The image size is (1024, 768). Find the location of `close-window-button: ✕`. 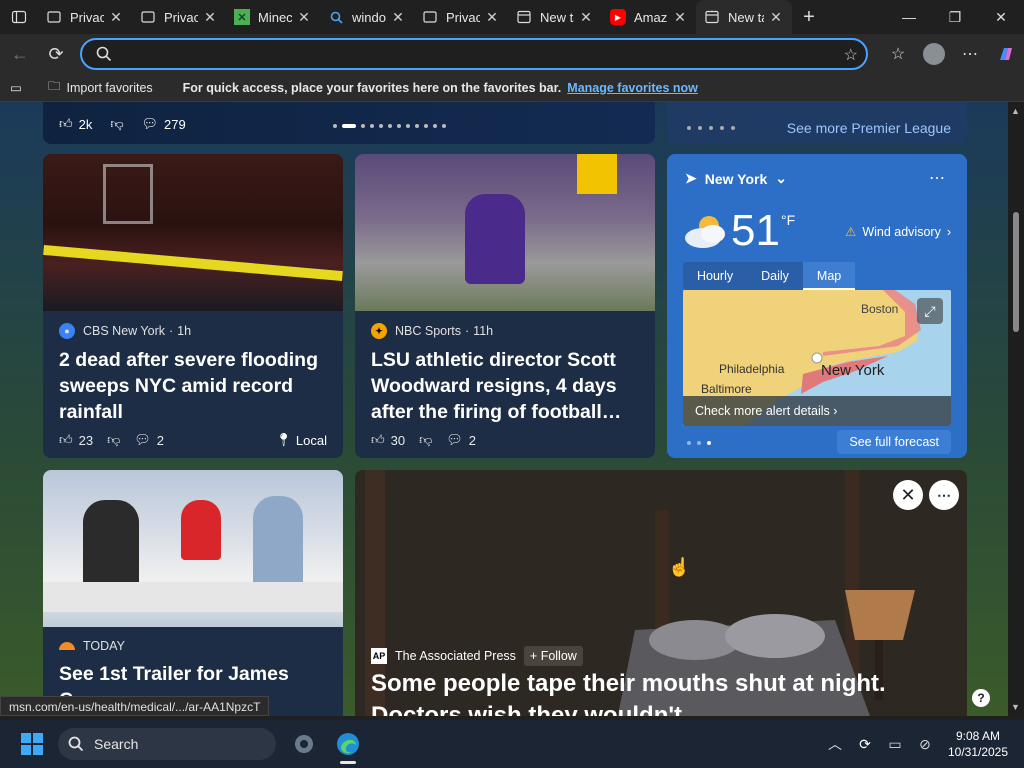

close-window-button: ✕ is located at coordinates (1001, 17).